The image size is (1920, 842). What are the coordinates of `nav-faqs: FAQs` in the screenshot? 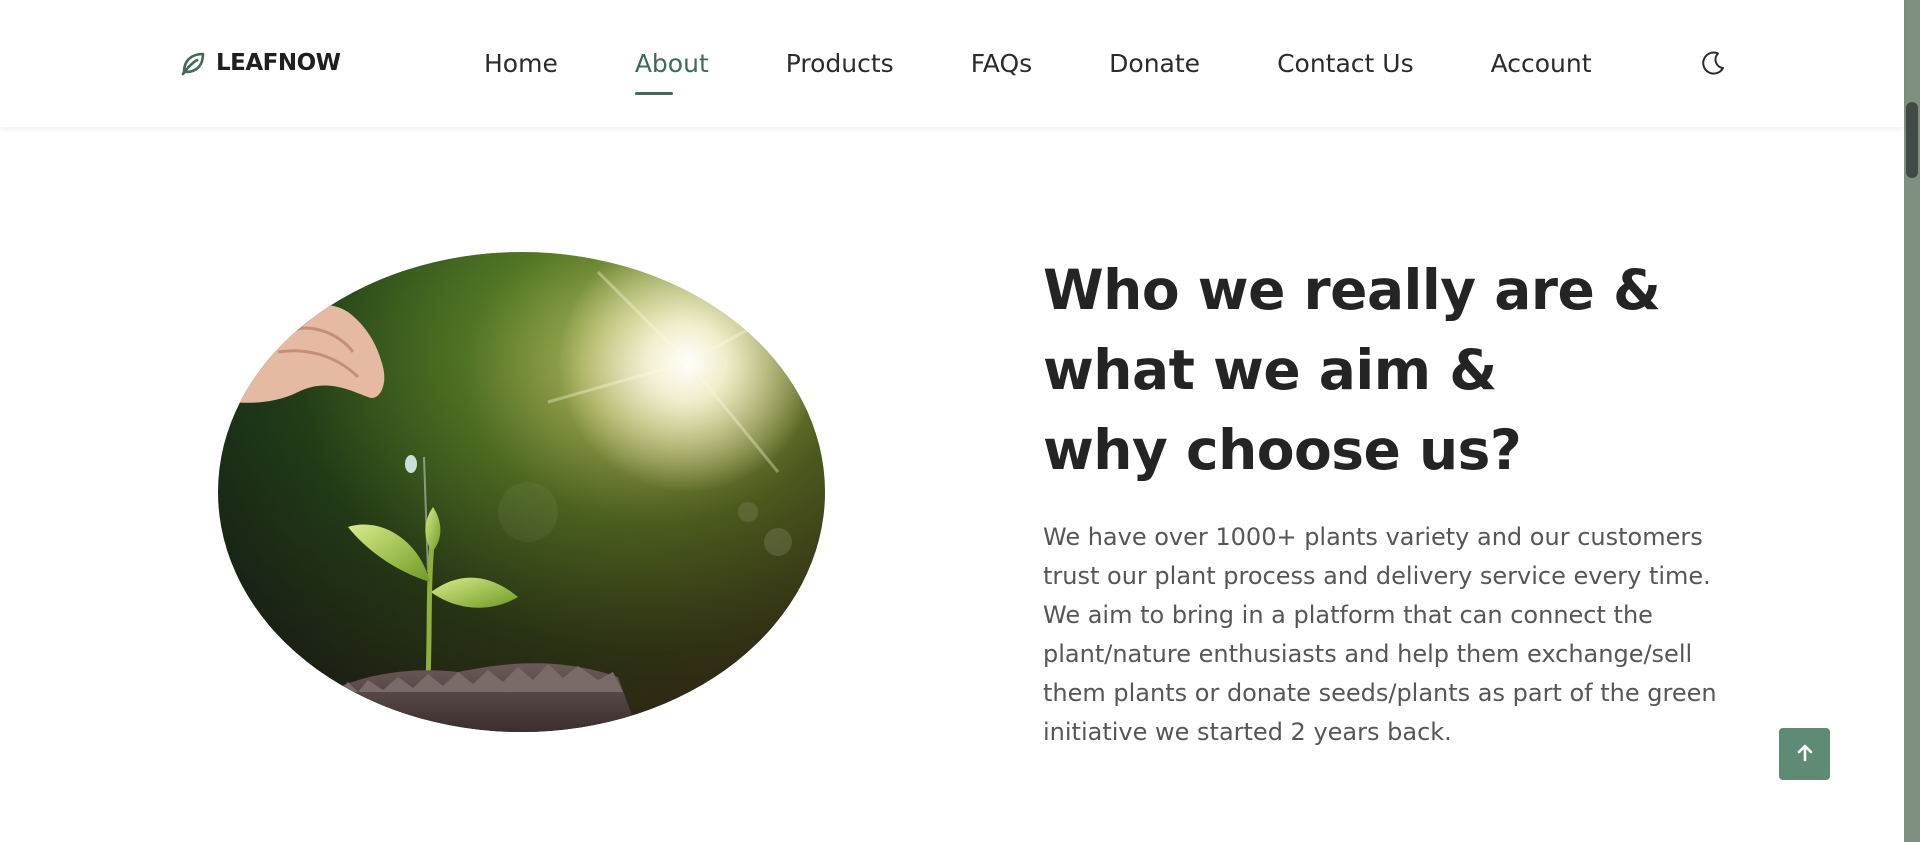 It's located at (1001, 63).